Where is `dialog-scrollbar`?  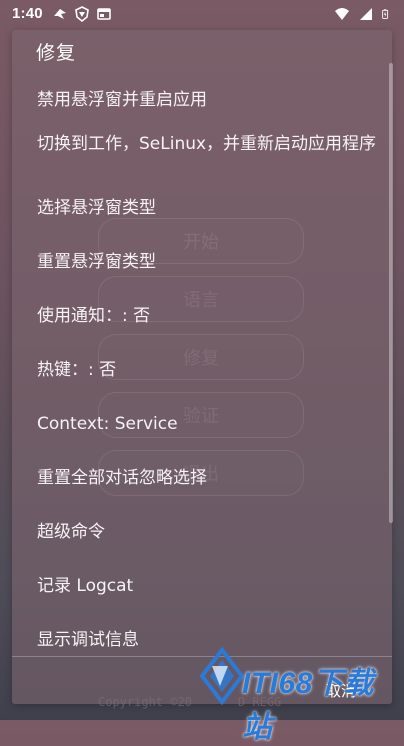 dialog-scrollbar is located at coordinates (391, 293).